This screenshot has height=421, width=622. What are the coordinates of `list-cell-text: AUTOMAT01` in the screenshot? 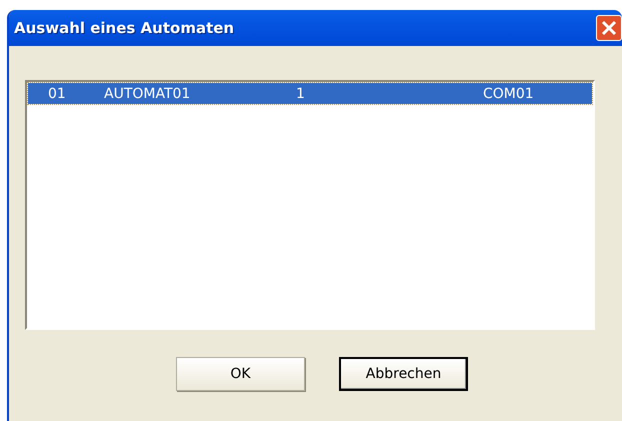 It's located at (148, 94).